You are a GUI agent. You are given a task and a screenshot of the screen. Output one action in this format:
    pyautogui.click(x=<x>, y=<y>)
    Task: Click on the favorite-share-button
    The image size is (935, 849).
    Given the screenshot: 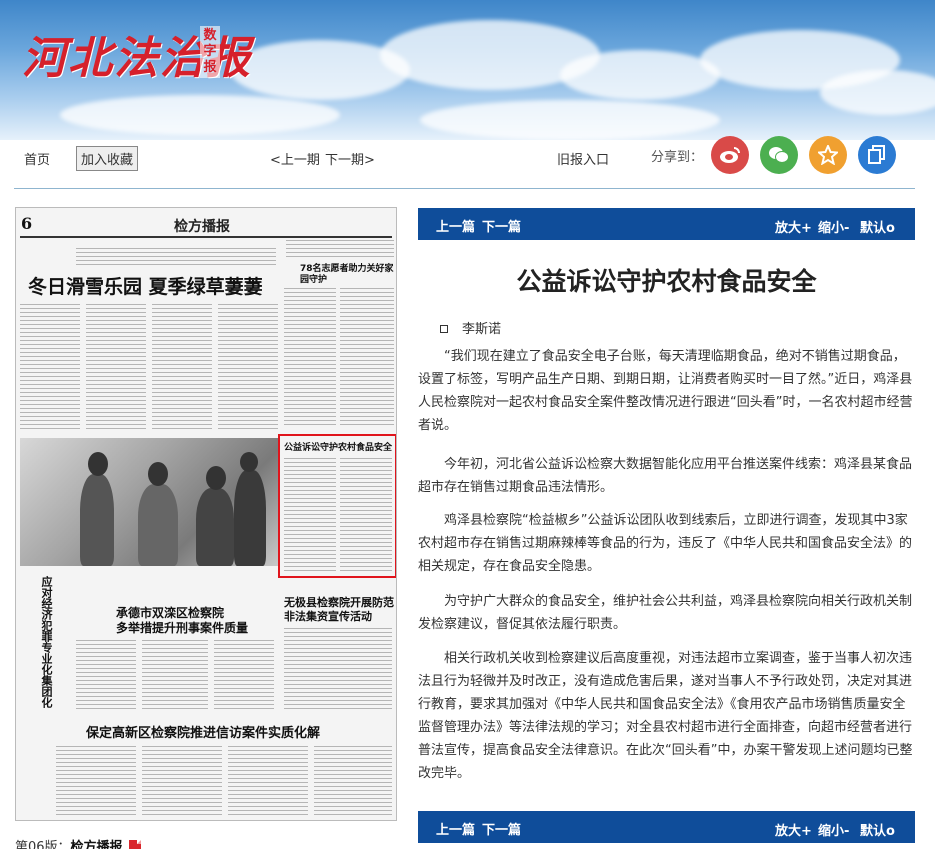 What is the action you would take?
    pyautogui.click(x=828, y=155)
    